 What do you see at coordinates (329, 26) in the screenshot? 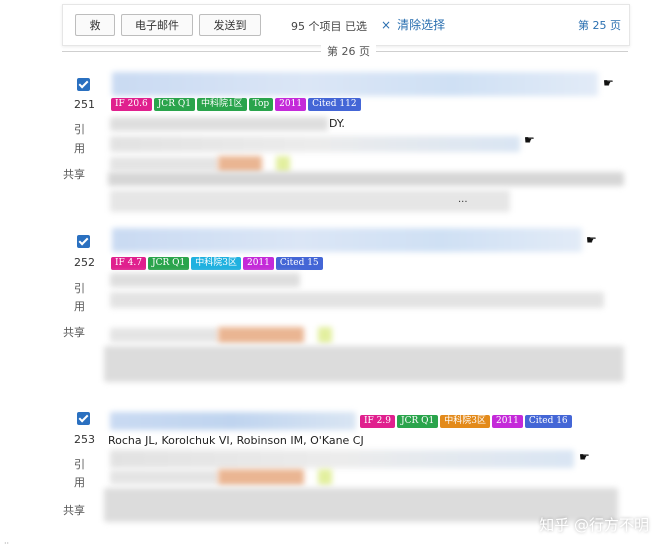
I see `selected-count: 95 个项目 已选` at bounding box center [329, 26].